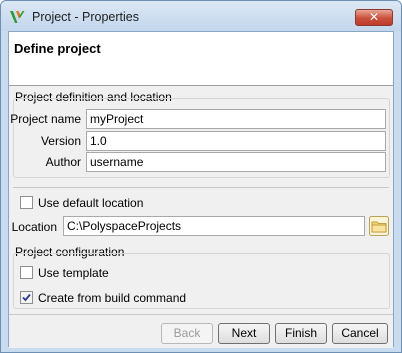 This screenshot has width=402, height=353. I want to click on section-divider, so click(201, 187).